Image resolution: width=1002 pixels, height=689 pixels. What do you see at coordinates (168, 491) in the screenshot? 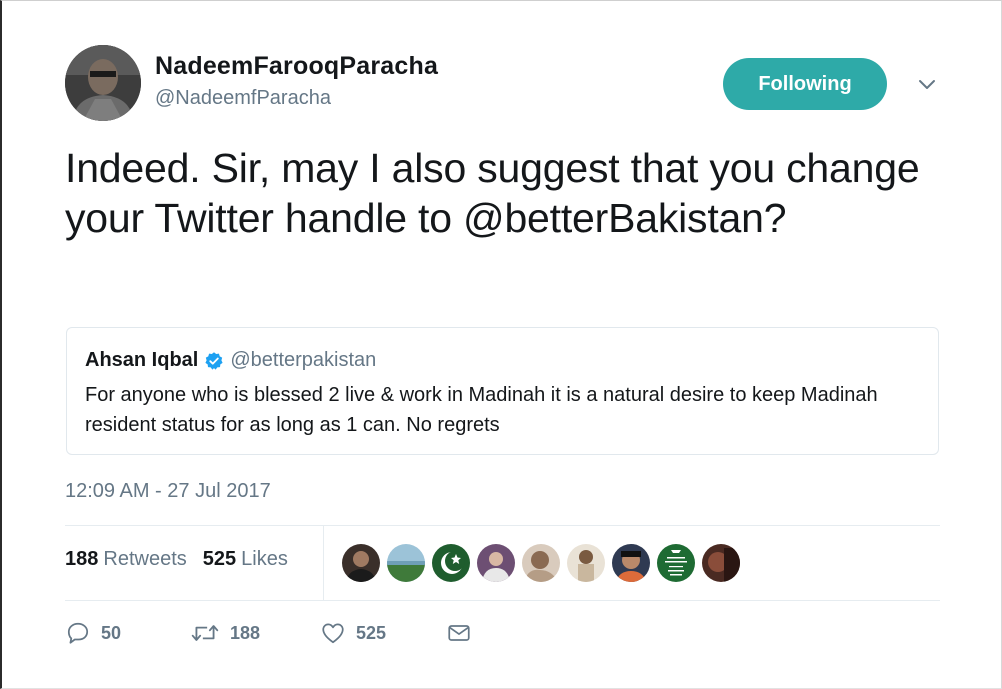
I see `tweet-timestamp: 12:09 AM - 27 Jul 2017` at bounding box center [168, 491].